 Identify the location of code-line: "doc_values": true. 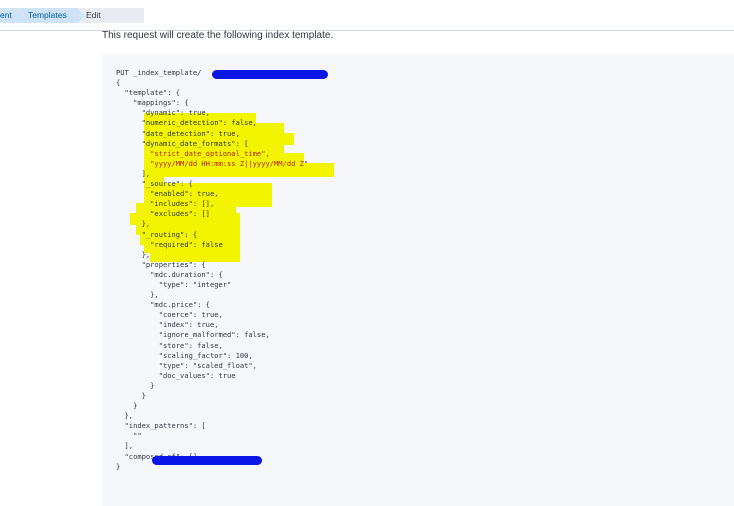
(176, 375).